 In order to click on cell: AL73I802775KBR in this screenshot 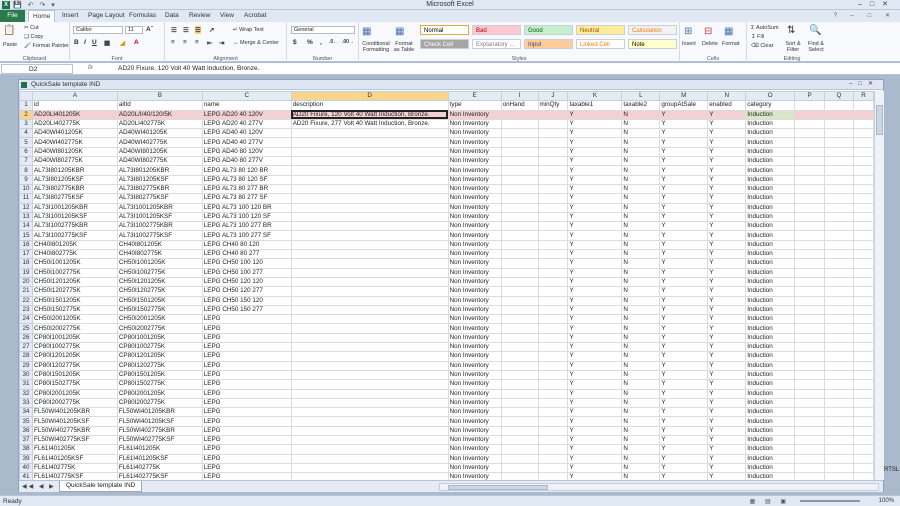, I will do `click(159, 189)`.